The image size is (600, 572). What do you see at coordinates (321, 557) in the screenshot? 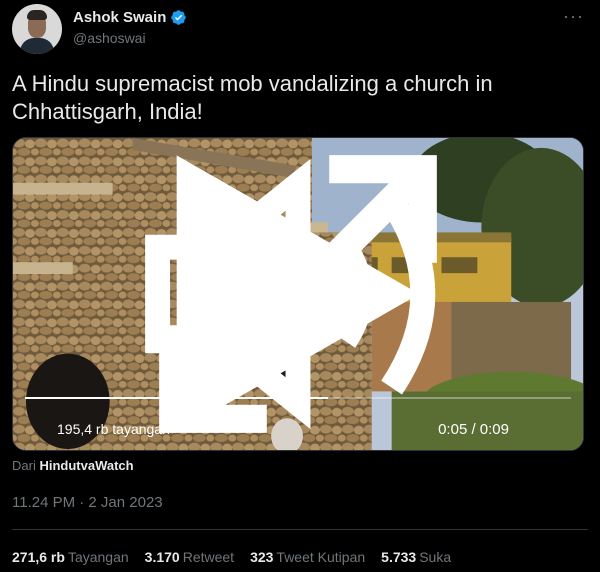
I see `stat-label: Tweet Kutipan` at bounding box center [321, 557].